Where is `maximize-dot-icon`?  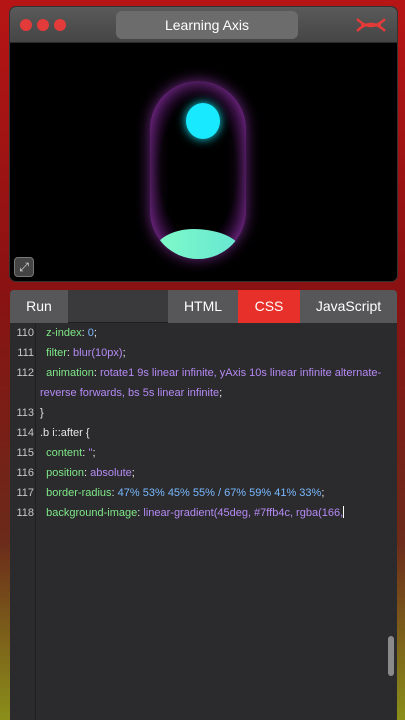
maximize-dot-icon is located at coordinates (60, 25).